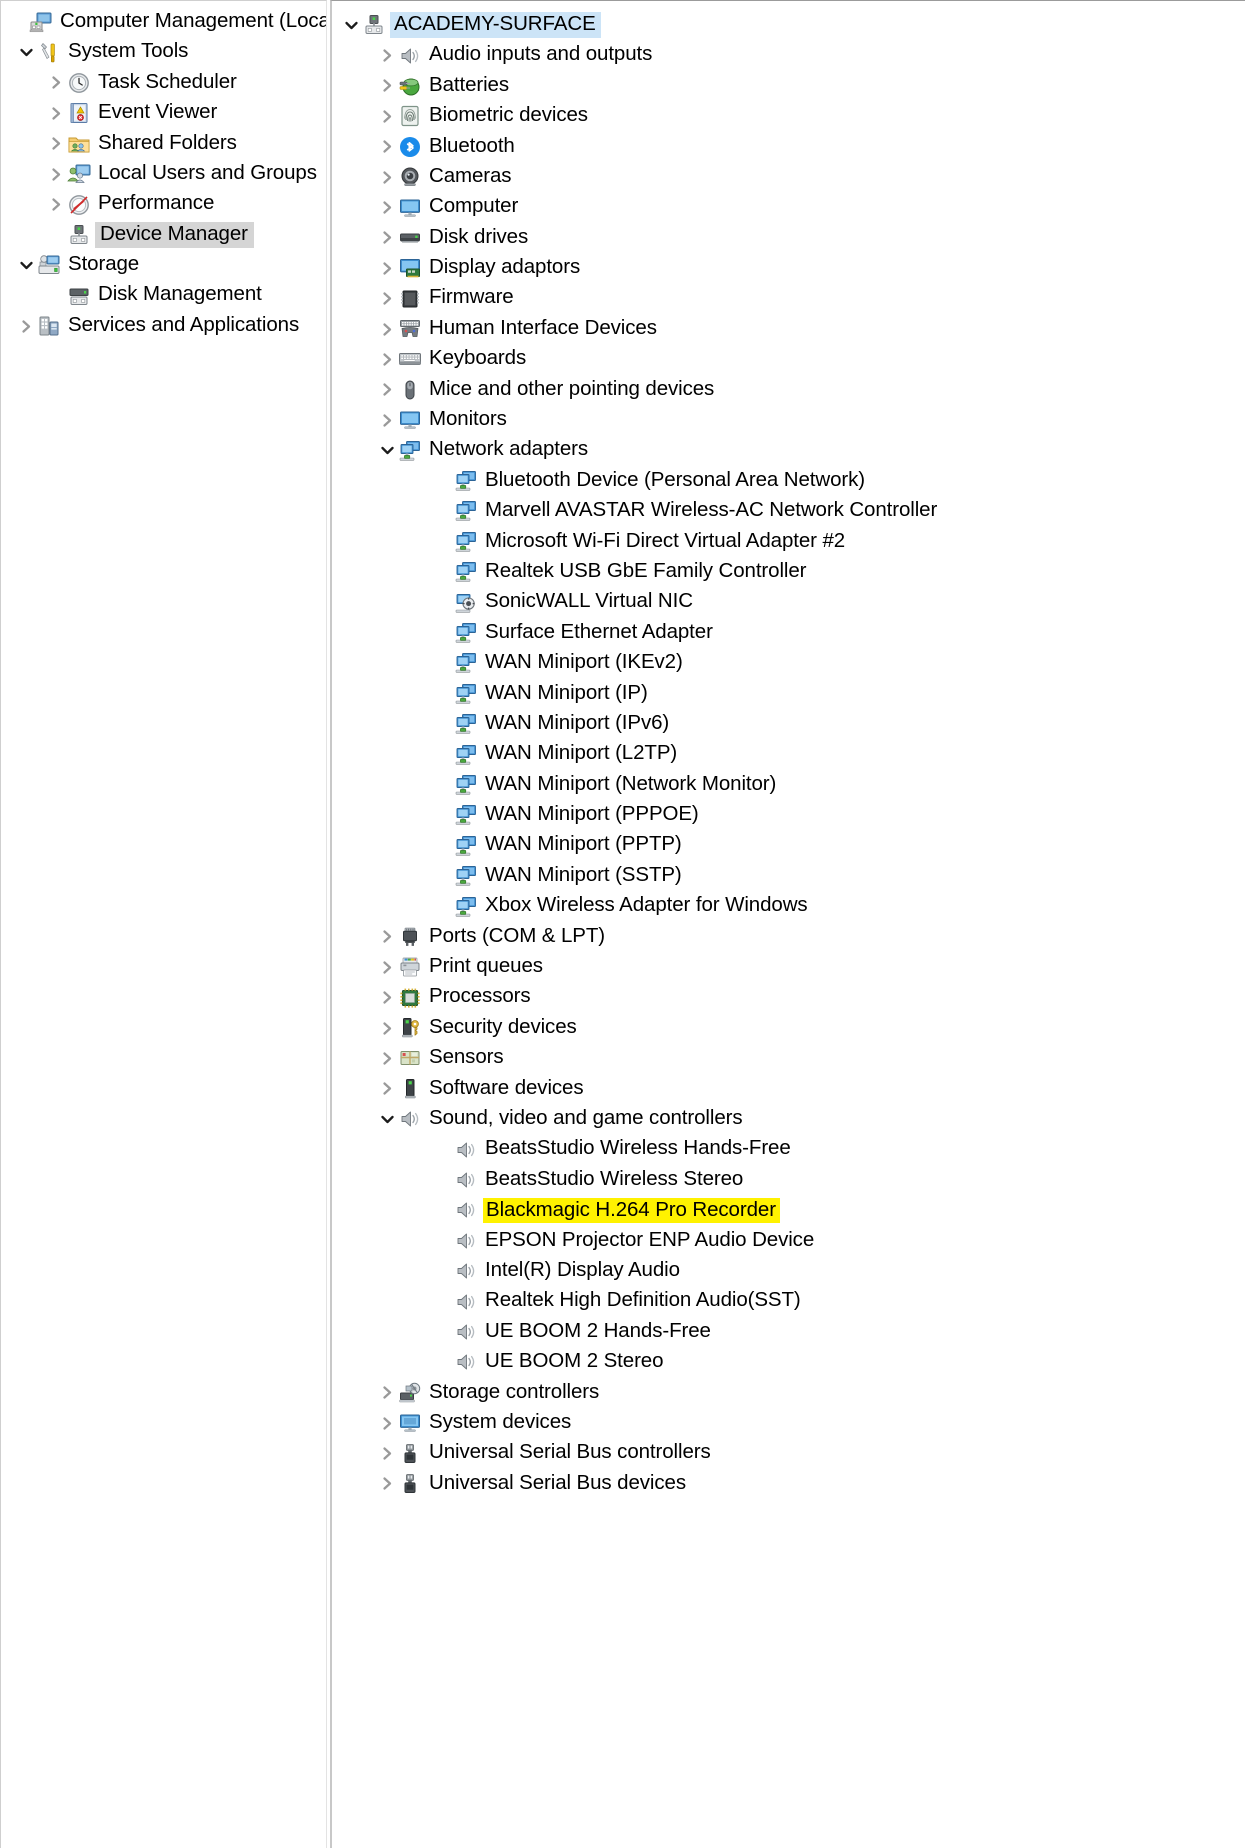  I want to click on device-category-row: Security devices, so click(788, 1028).